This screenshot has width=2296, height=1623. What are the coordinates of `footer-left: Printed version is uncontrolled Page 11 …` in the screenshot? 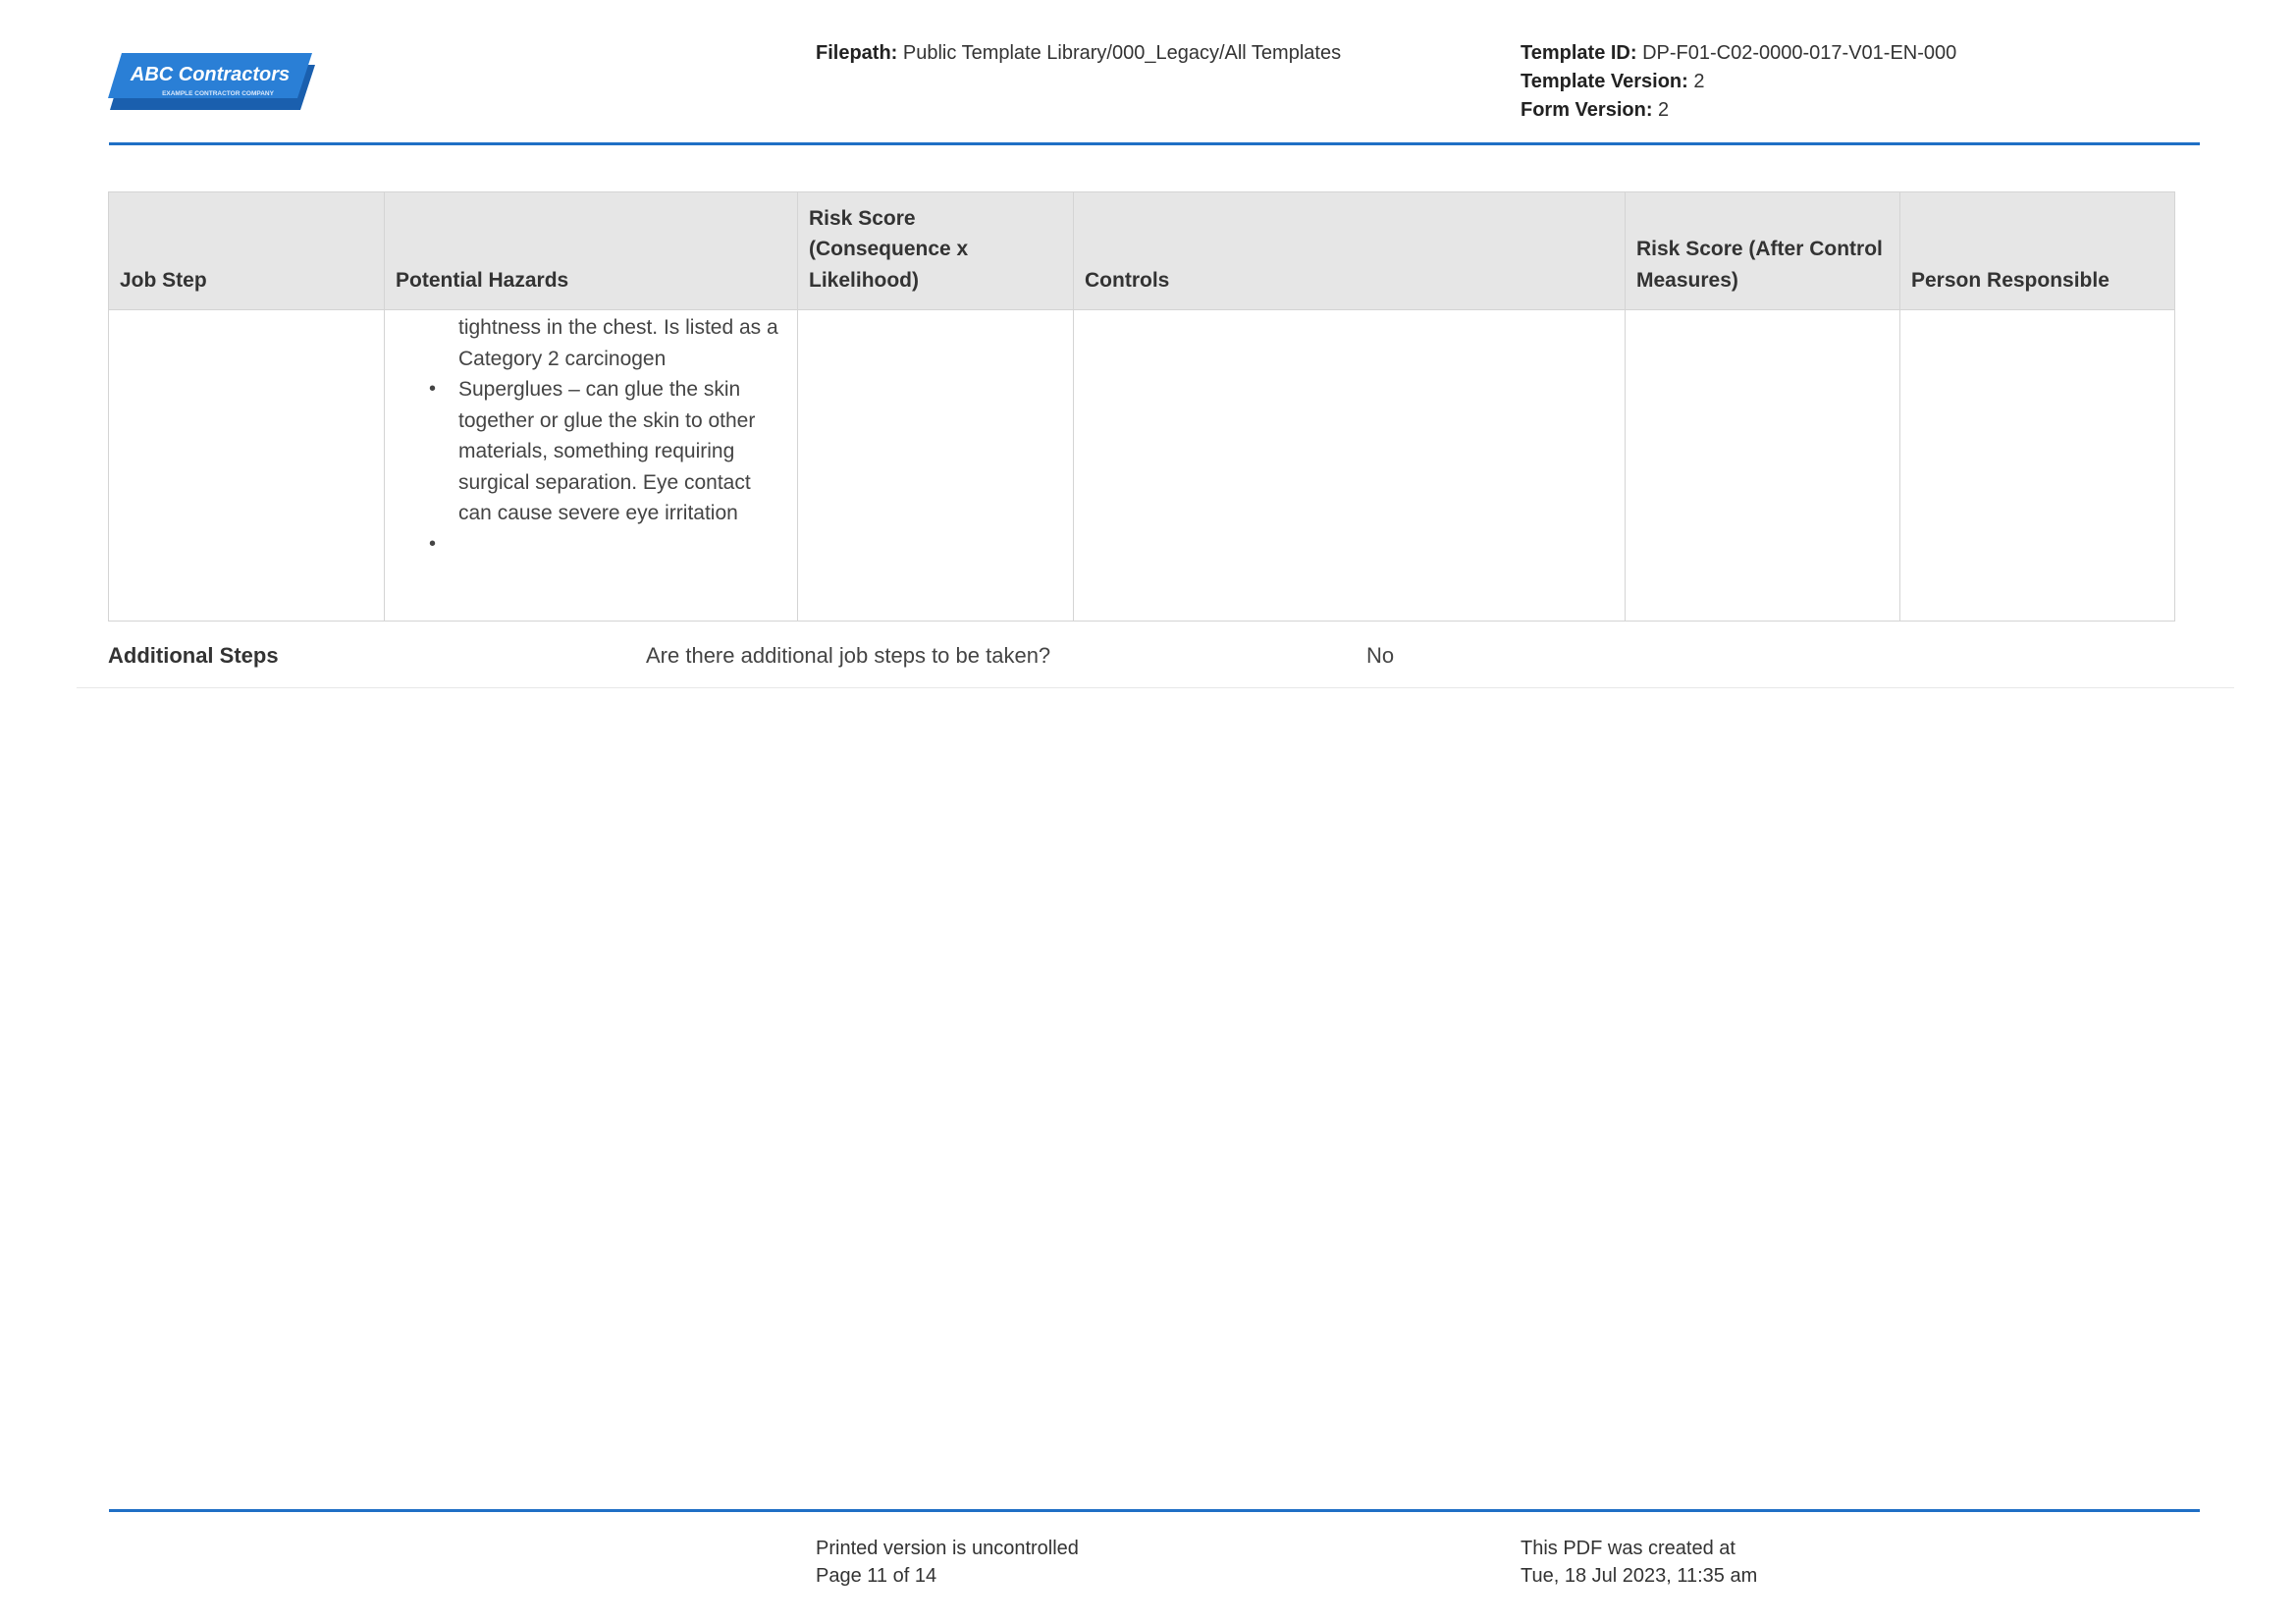 It's located at (947, 1562).